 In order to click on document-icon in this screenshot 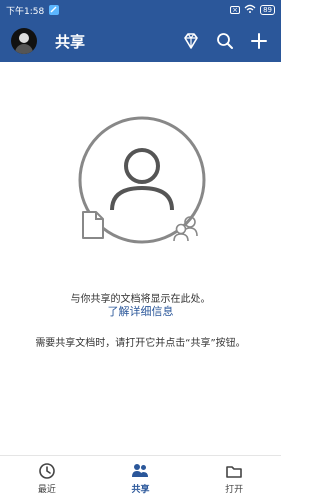, I will do `click(93, 225)`.